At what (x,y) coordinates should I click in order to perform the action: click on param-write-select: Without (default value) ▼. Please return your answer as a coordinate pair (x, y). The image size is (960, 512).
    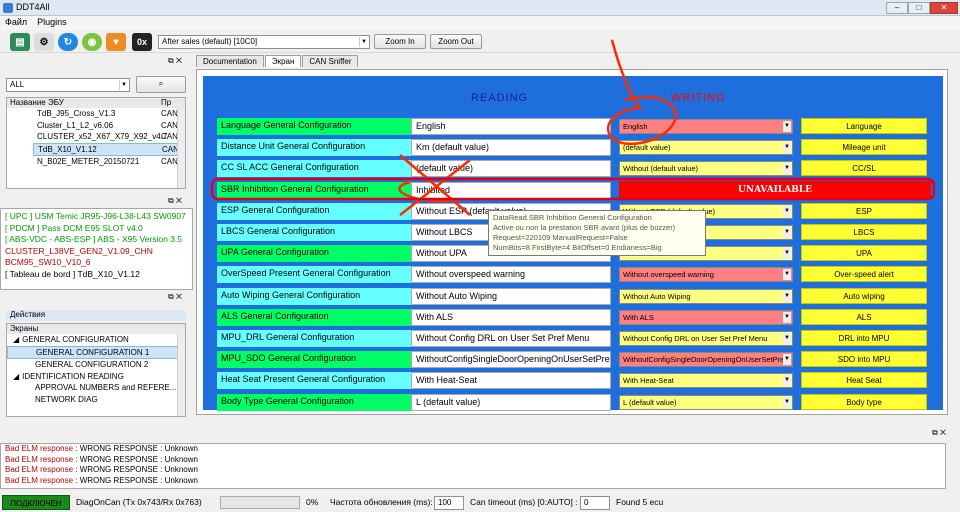
    Looking at the image, I should click on (706, 168).